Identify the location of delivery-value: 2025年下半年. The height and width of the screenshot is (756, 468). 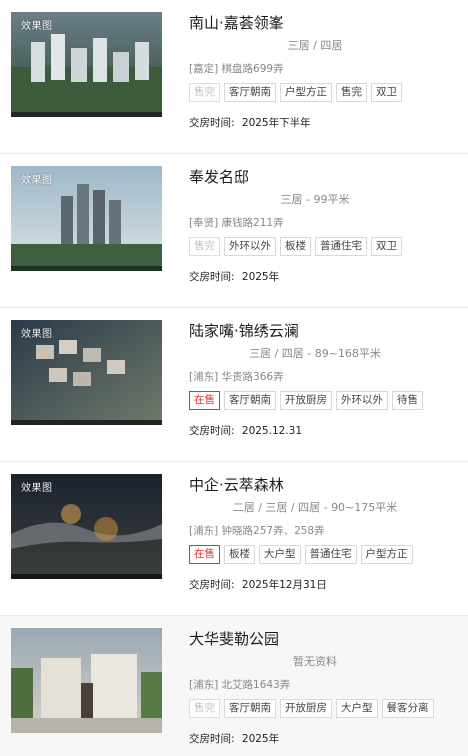
(276, 123).